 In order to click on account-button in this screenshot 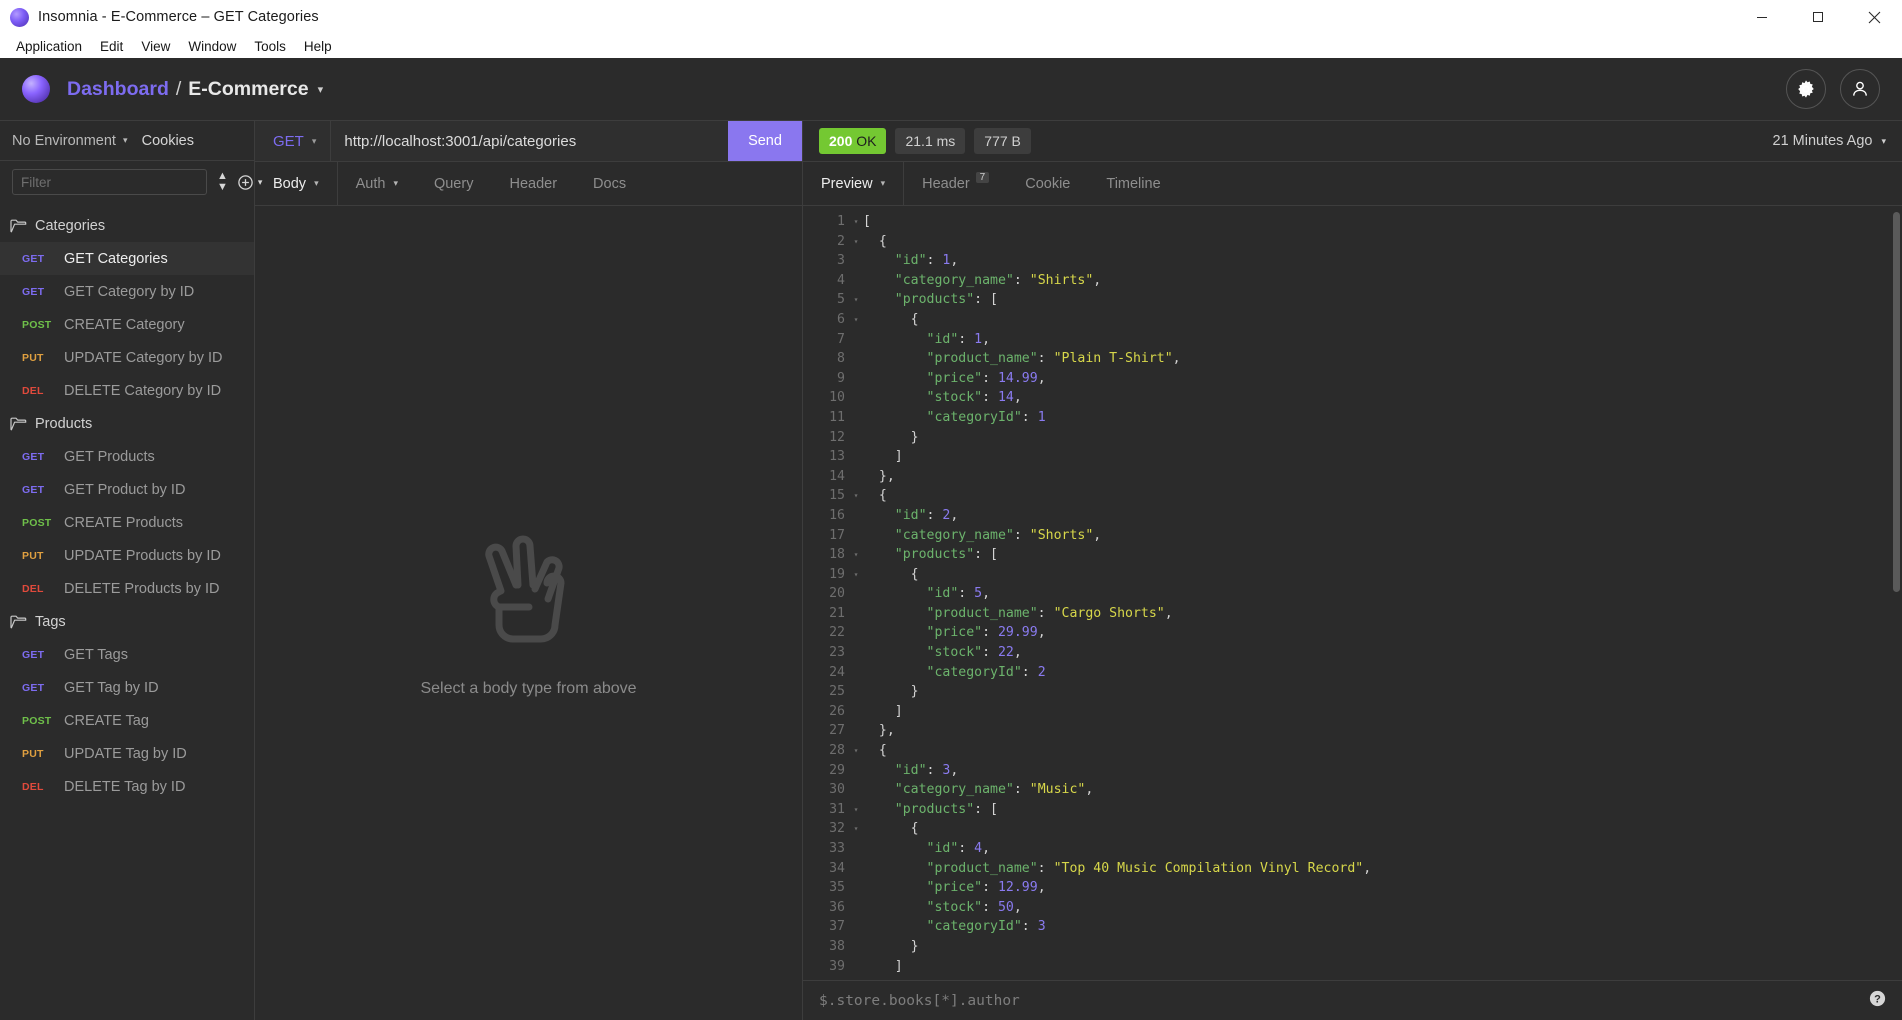, I will do `click(1860, 89)`.